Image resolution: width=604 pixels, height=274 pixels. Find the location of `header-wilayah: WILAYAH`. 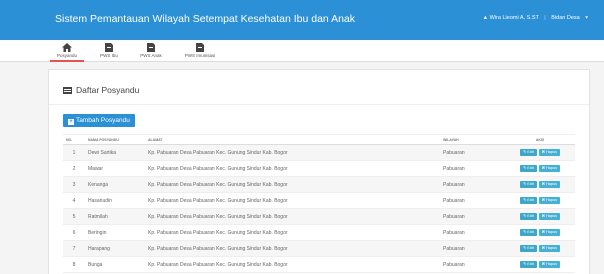

header-wilayah: WILAYAH is located at coordinates (472, 139).